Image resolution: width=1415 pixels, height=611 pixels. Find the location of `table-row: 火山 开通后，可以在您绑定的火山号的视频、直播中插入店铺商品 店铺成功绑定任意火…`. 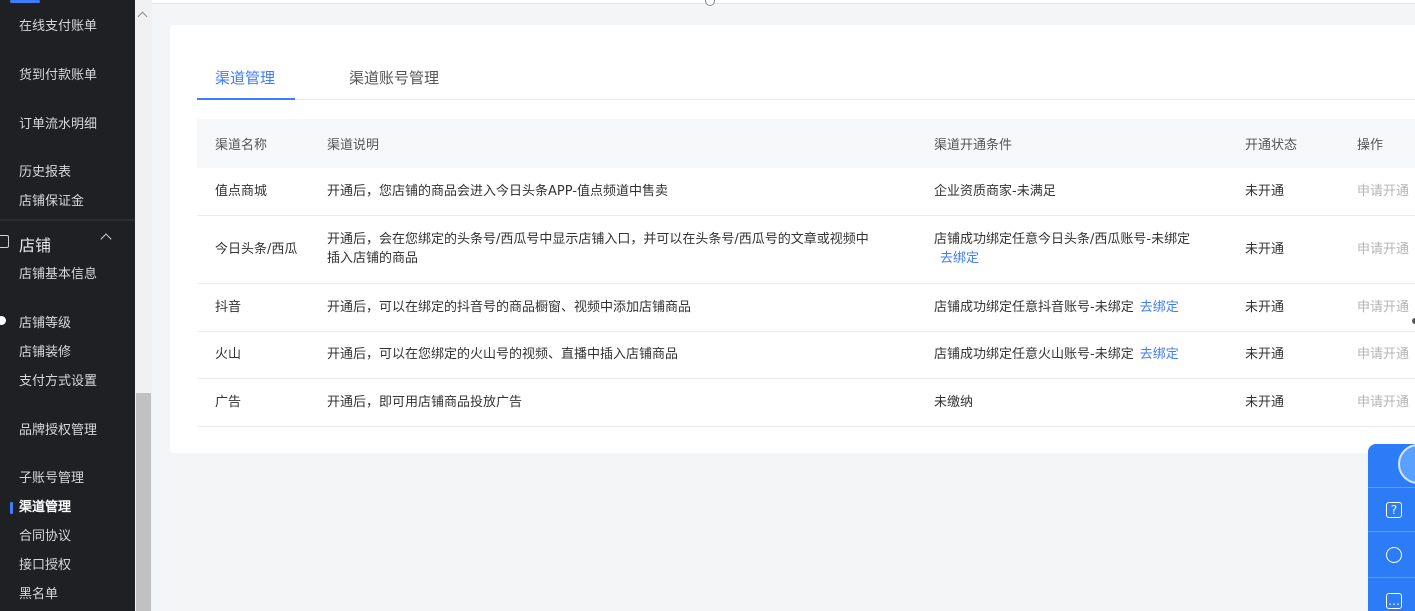

table-row: 火山 开通后，可以在您绑定的火山号的视频、直播中插入店铺商品 店铺成功绑定任意火… is located at coordinates (806, 355).